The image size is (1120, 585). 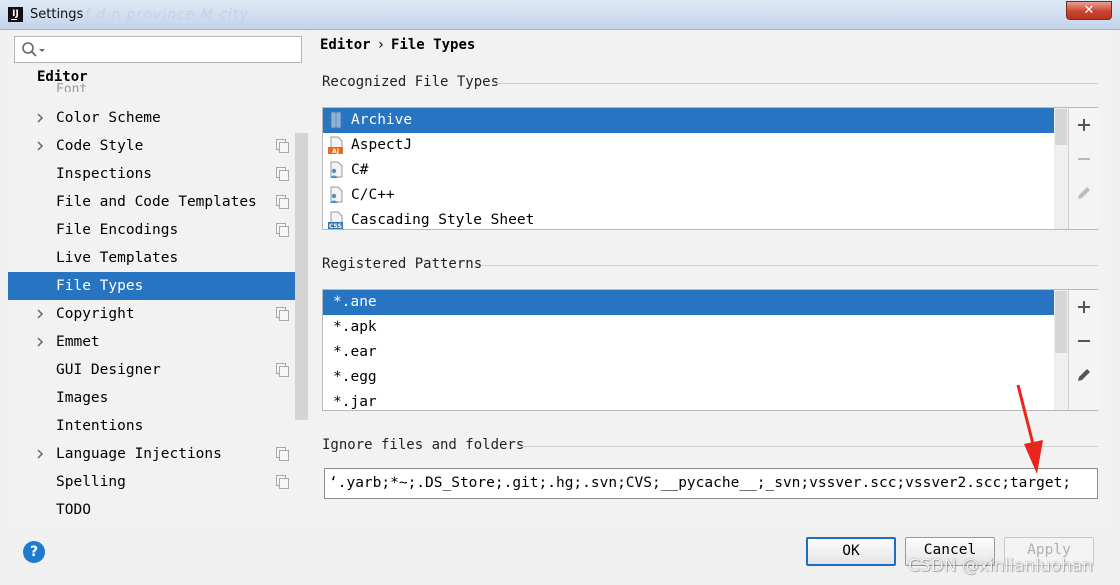 What do you see at coordinates (158, 398) in the screenshot?
I see `tree-item: Images` at bounding box center [158, 398].